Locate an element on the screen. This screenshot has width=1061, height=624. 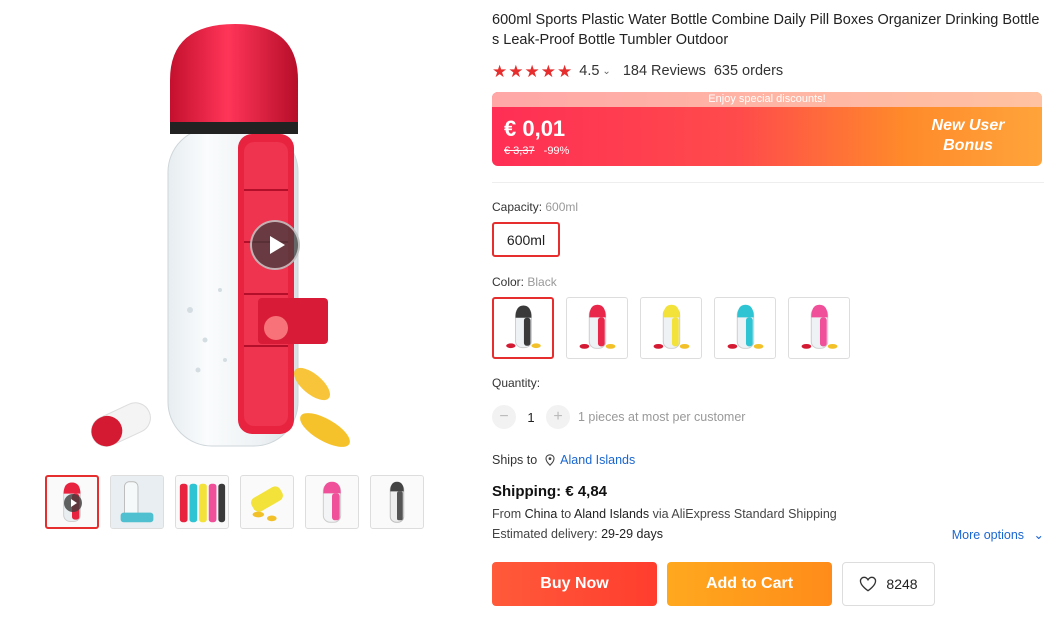
wishlist-count: 8248 is located at coordinates (902, 584).